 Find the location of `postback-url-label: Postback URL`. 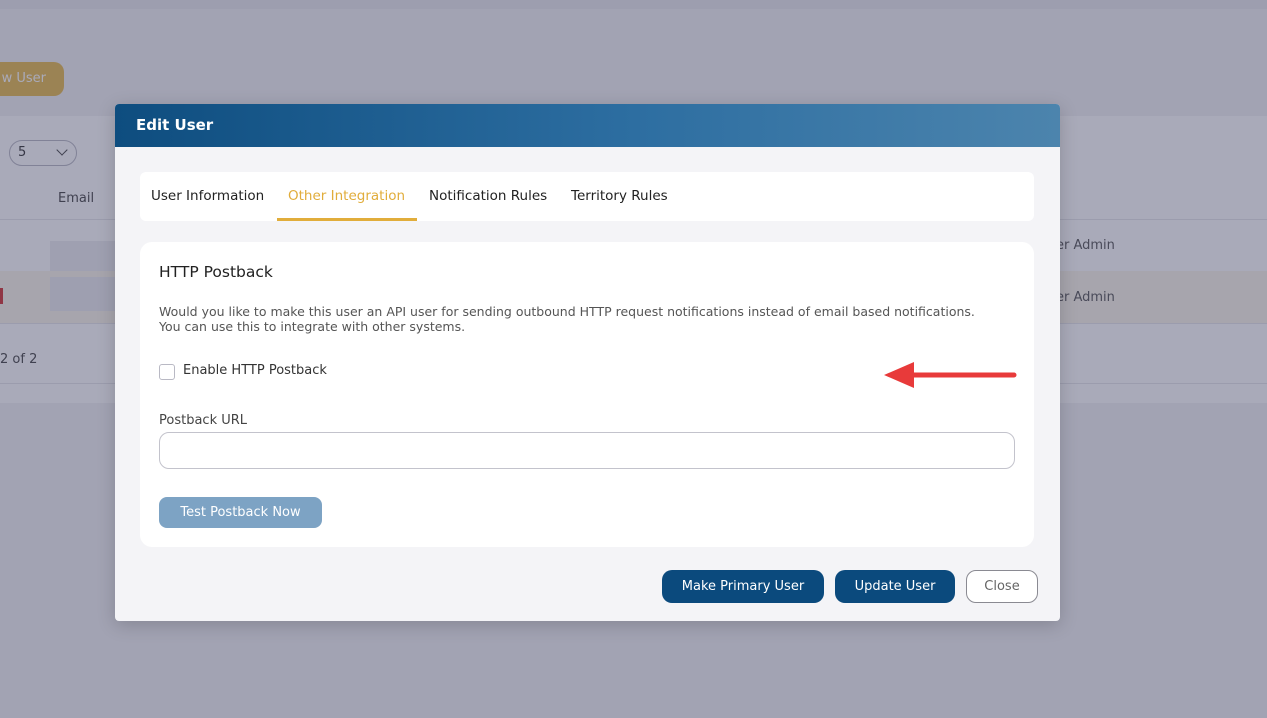

postback-url-label: Postback URL is located at coordinates (203, 420).